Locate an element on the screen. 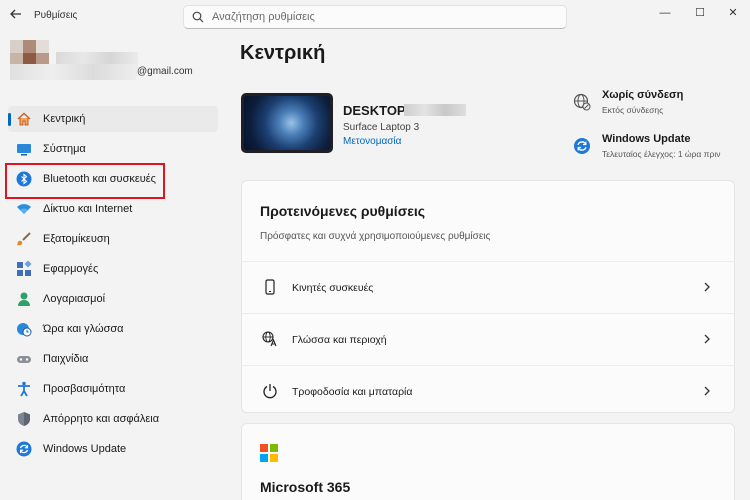 The width and height of the screenshot is (750, 500). system-icon is located at coordinates (24, 150).